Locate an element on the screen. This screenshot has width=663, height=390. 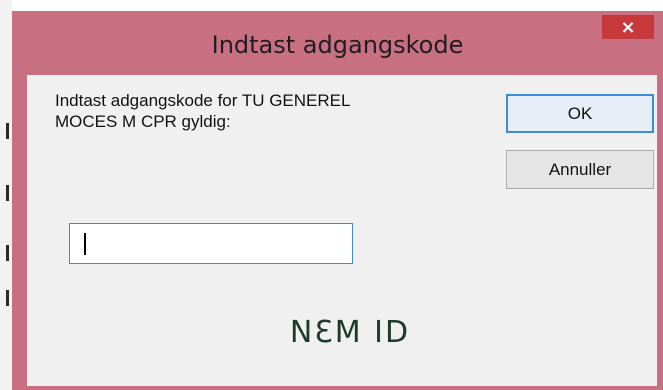
password-input is located at coordinates (211, 243).